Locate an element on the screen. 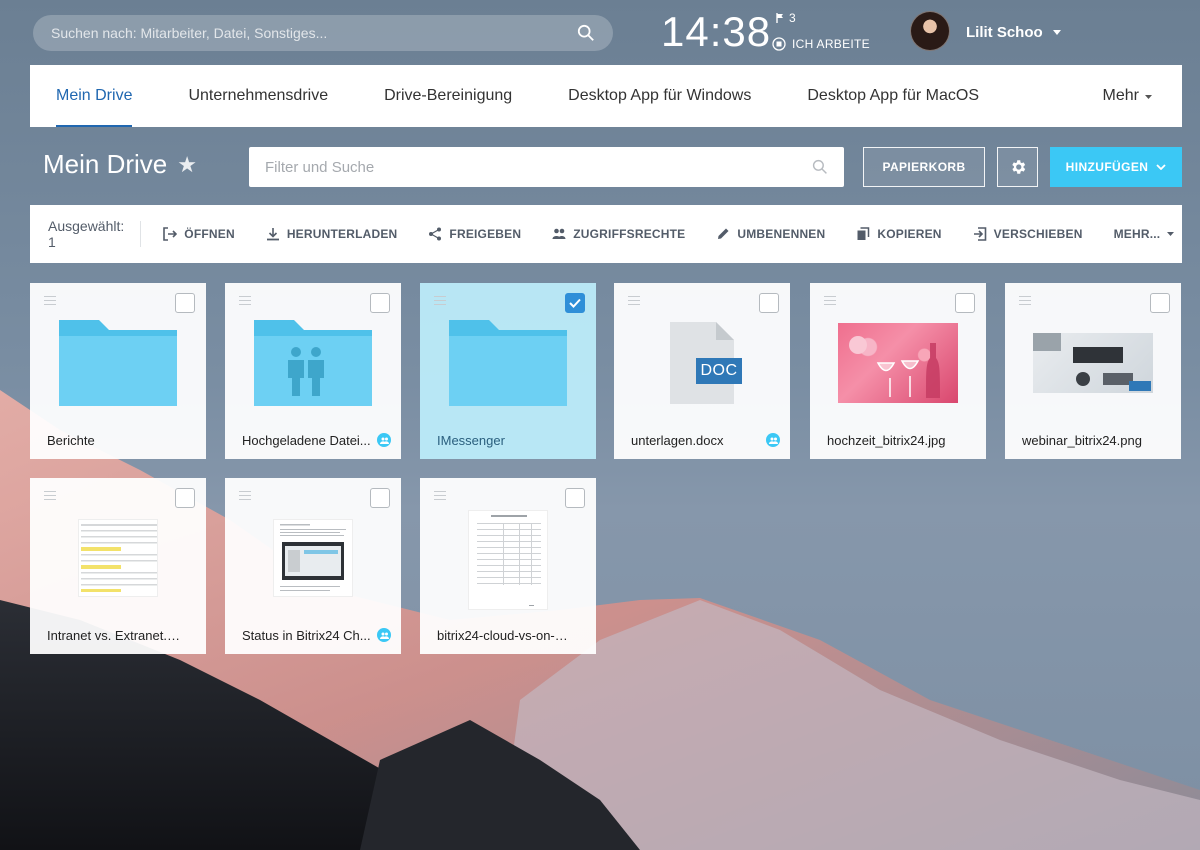  open-icon is located at coordinates (170, 234).